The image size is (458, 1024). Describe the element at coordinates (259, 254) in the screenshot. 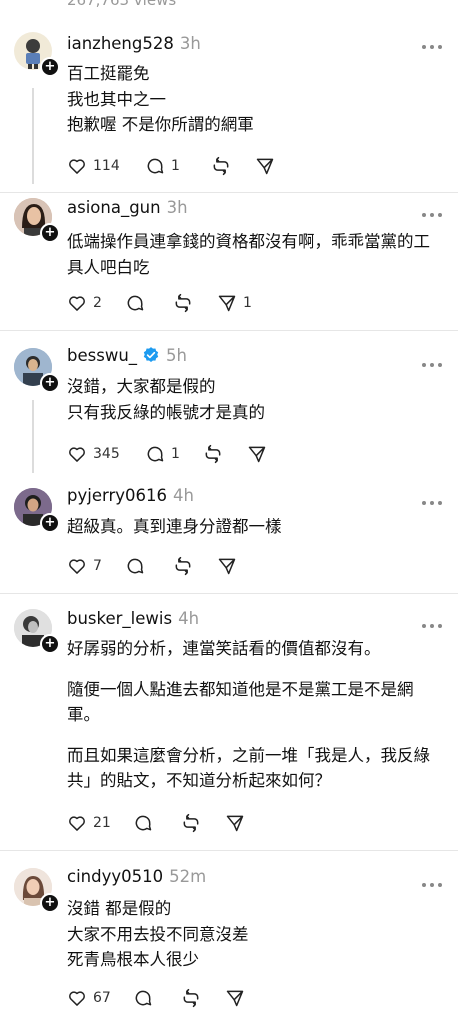

I see `post-body: 低端操作員連拿錢的資格都沒有啊，乖乖當黨的工 具人吧白吃` at that location.